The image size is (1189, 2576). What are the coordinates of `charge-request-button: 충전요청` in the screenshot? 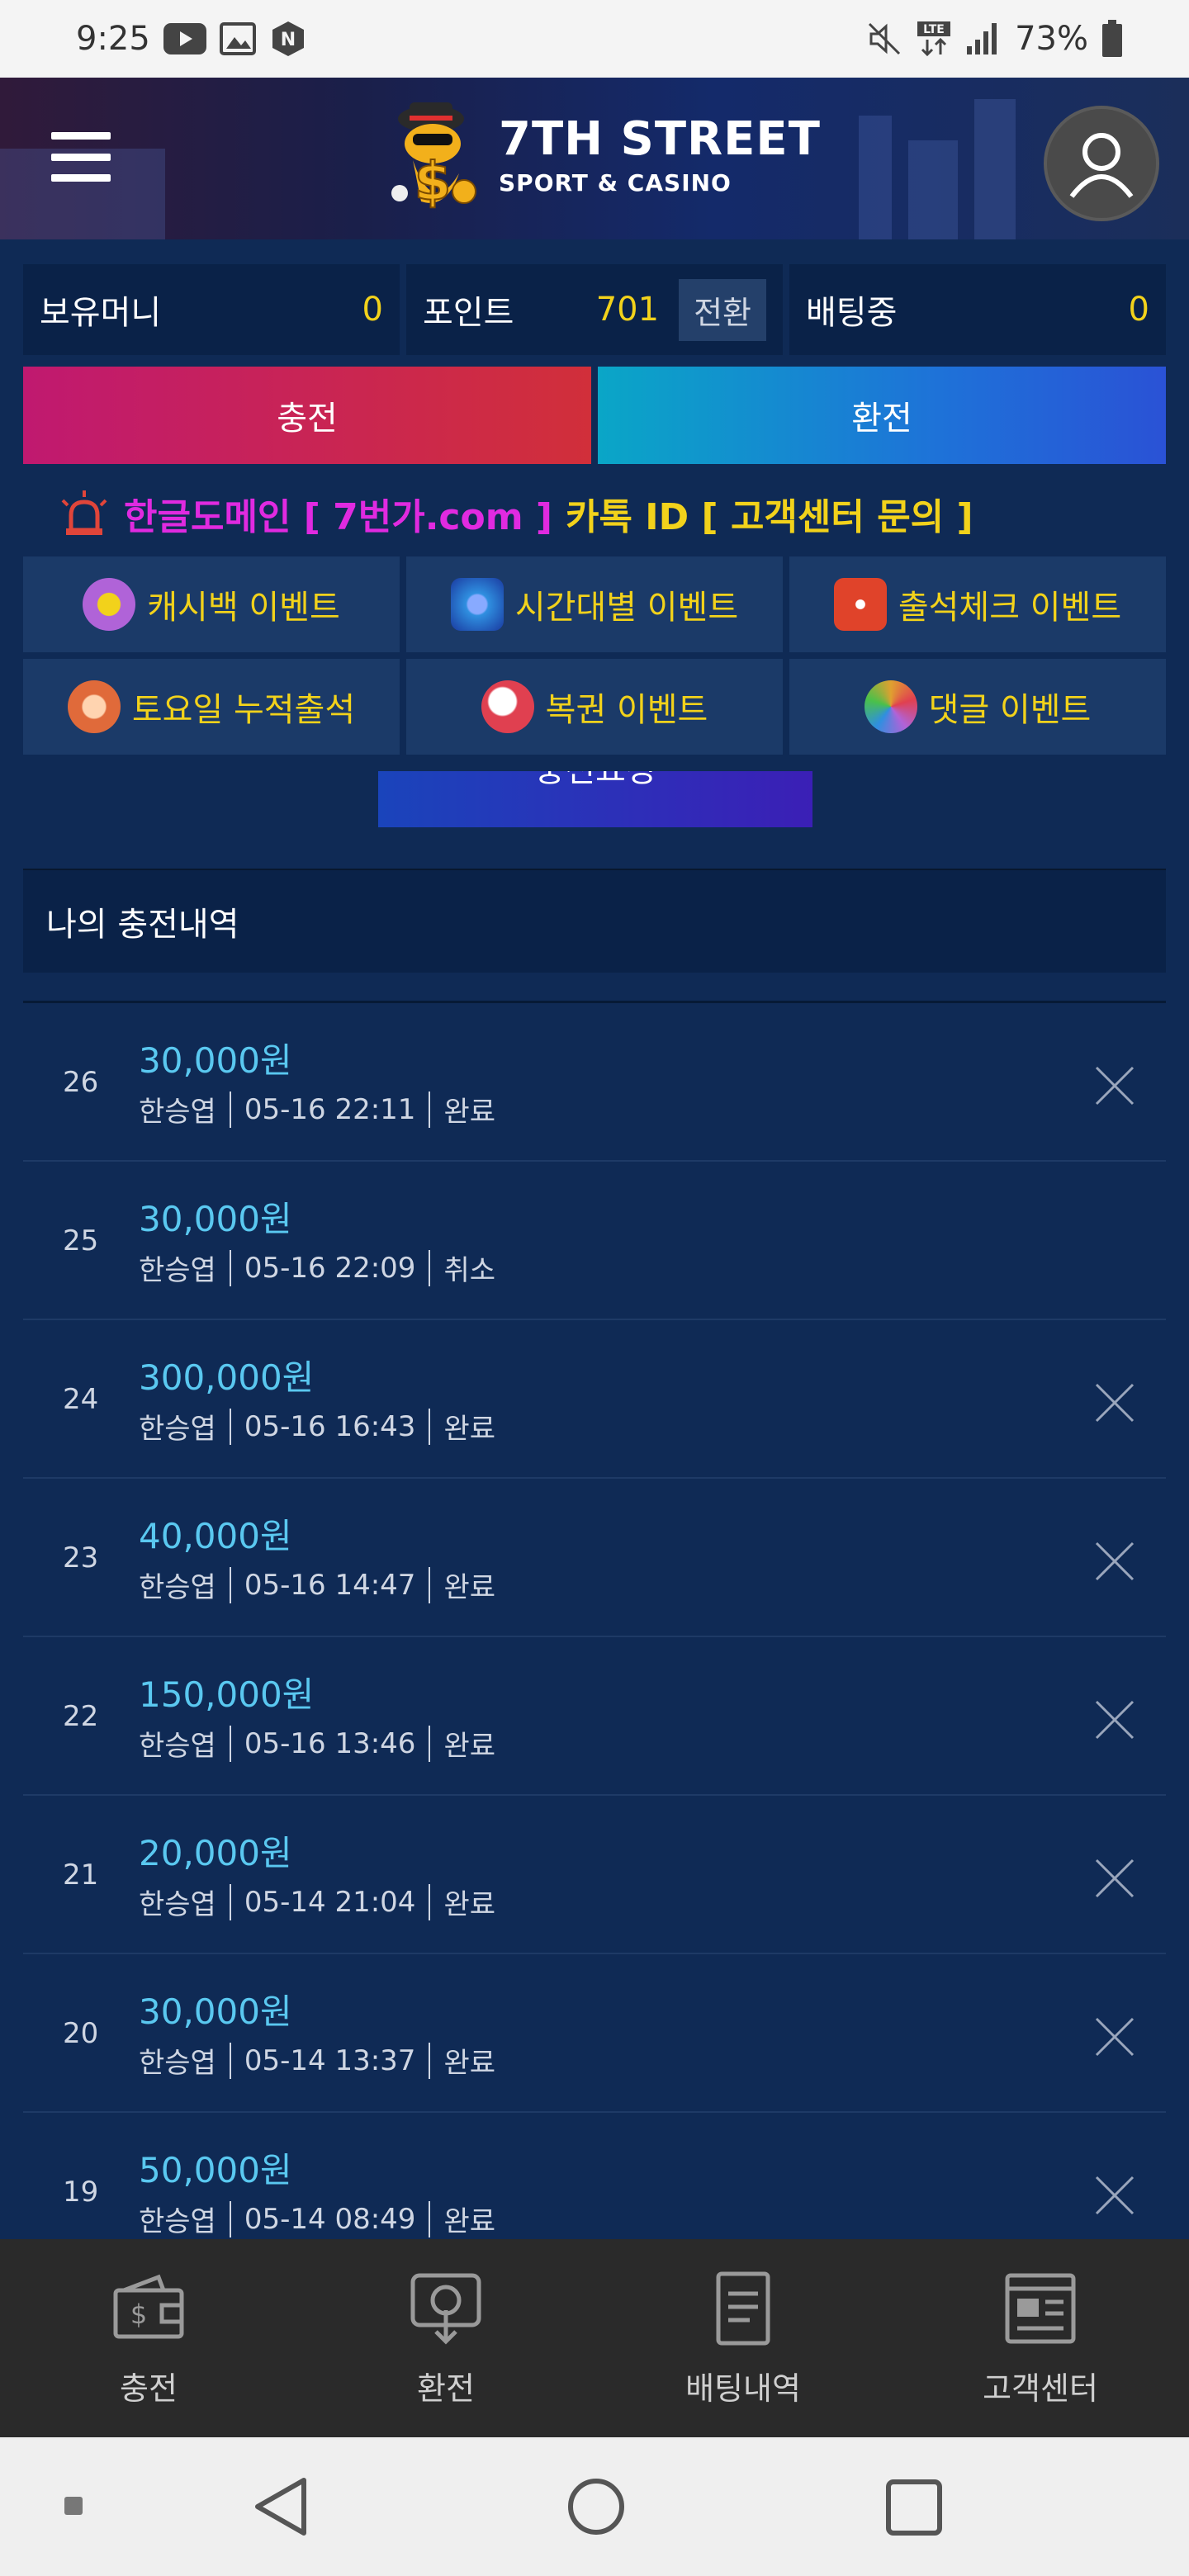 It's located at (595, 799).